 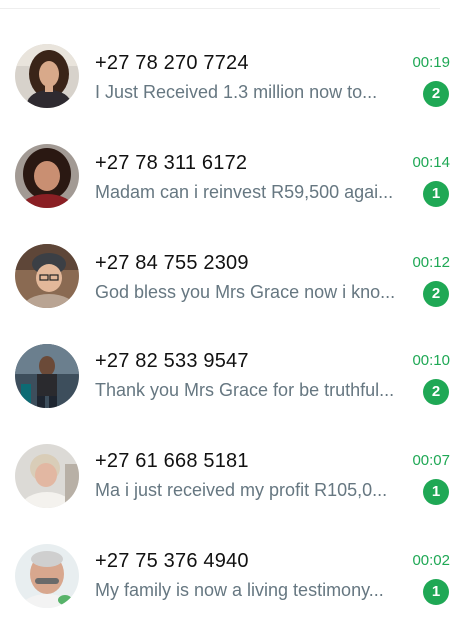 I want to click on chat-timestamp: 00:02, so click(x=431, y=560).